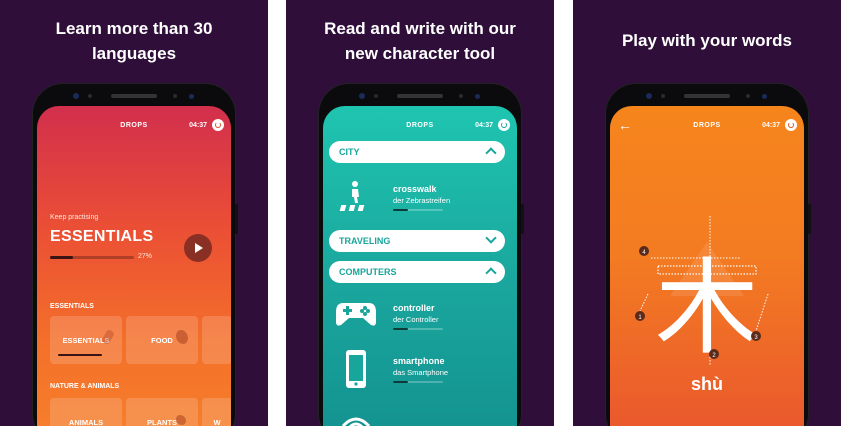 Image resolution: width=841 pixels, height=426 pixels. I want to click on stroke-marker: 4, so click(644, 251).